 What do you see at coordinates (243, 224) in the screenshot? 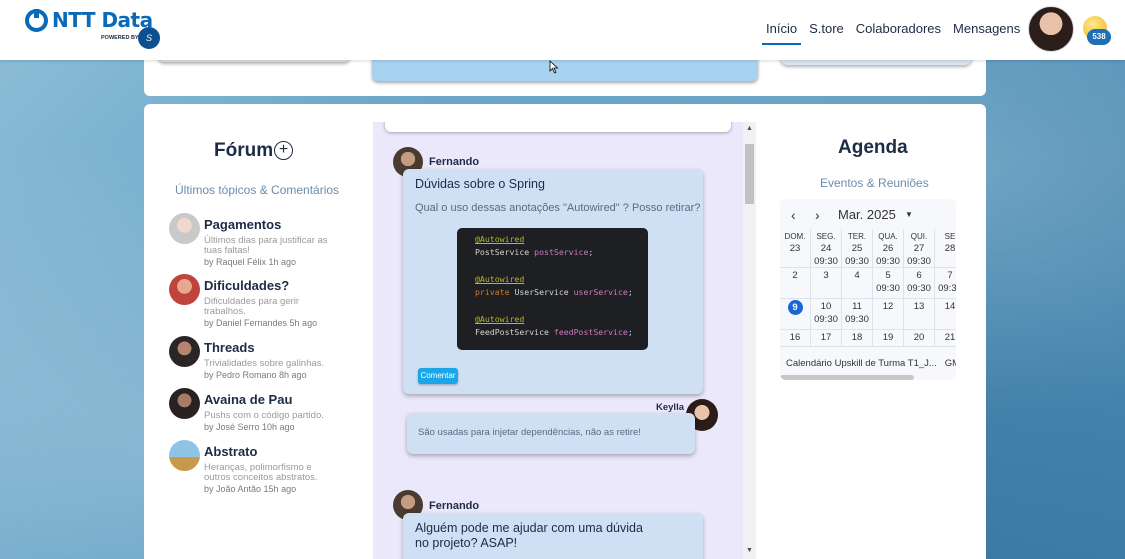
I see `topic-title: Pagamentos` at bounding box center [243, 224].